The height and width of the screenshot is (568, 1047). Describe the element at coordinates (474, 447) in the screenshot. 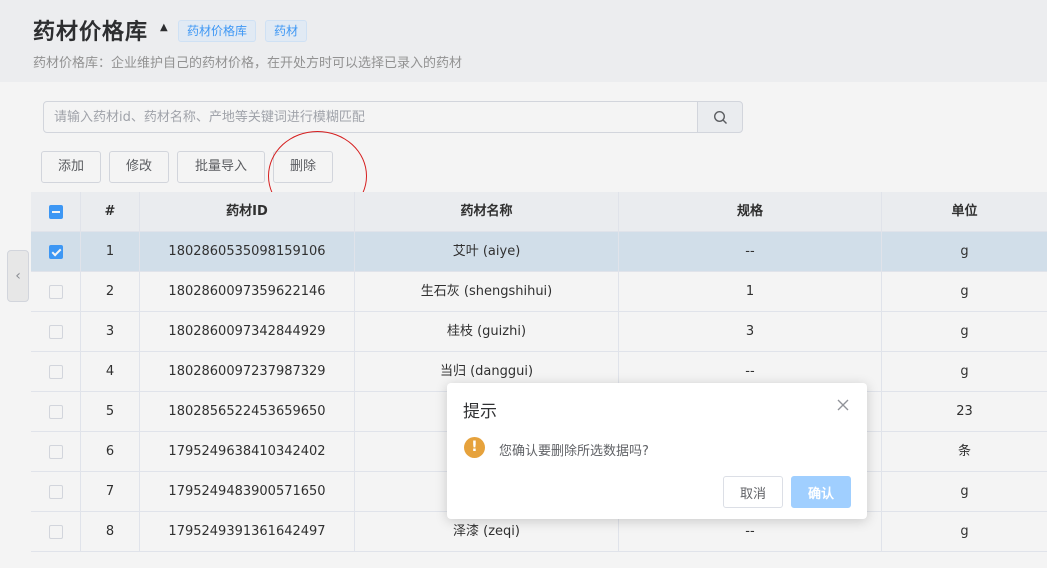

I see `warning-icon: !` at that location.